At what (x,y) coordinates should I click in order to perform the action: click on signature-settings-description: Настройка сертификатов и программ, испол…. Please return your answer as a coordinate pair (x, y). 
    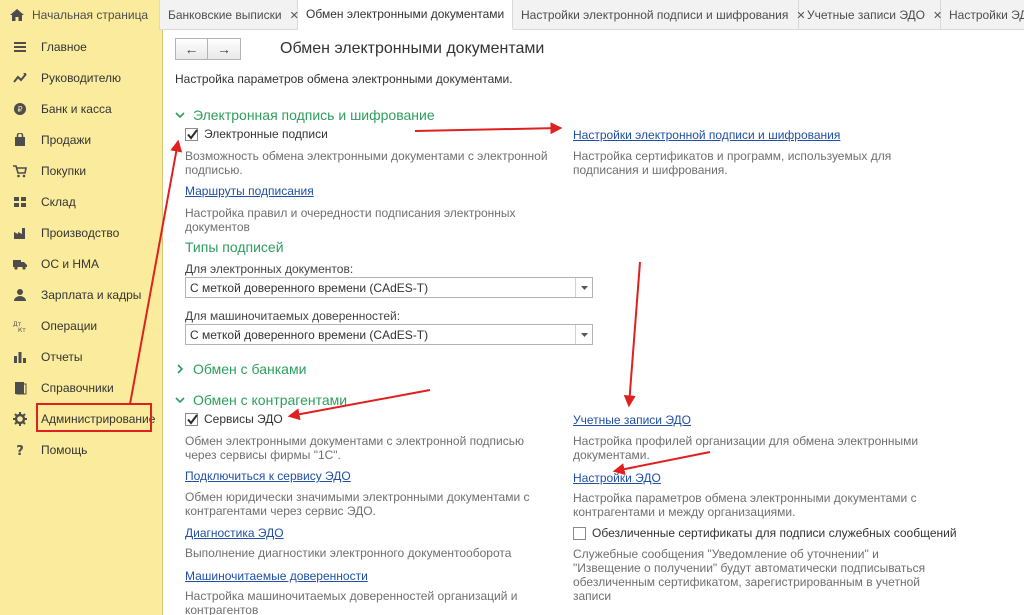
    Looking at the image, I should click on (732, 163).